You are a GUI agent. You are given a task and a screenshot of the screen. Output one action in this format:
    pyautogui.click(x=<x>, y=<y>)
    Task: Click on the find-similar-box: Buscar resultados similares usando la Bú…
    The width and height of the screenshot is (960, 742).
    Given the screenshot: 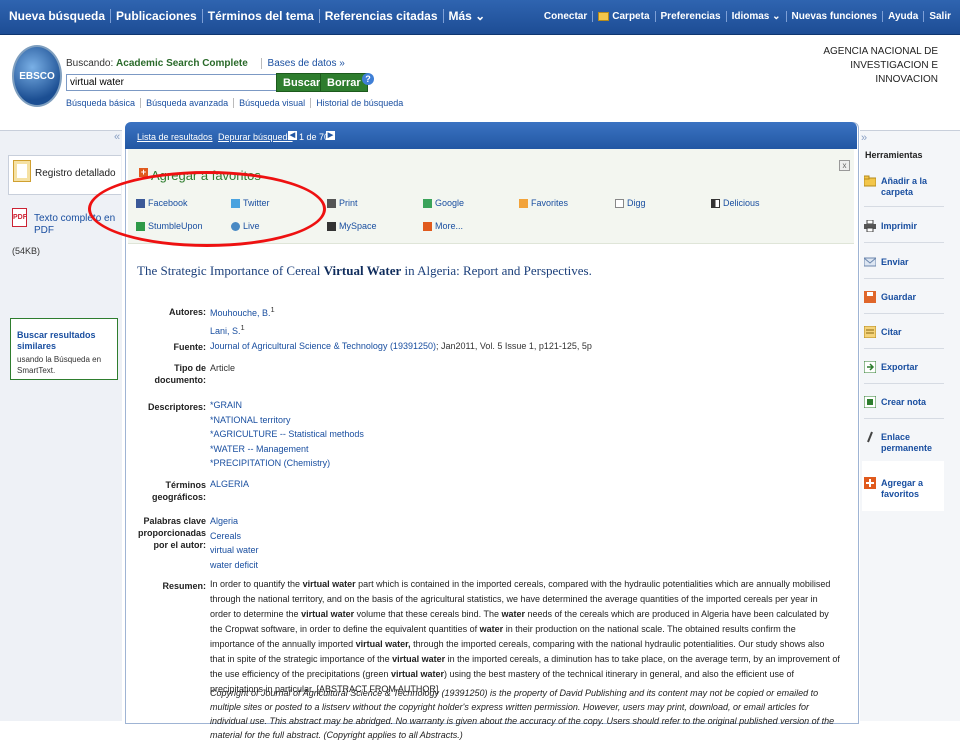 What is the action you would take?
    pyautogui.click(x=64, y=349)
    